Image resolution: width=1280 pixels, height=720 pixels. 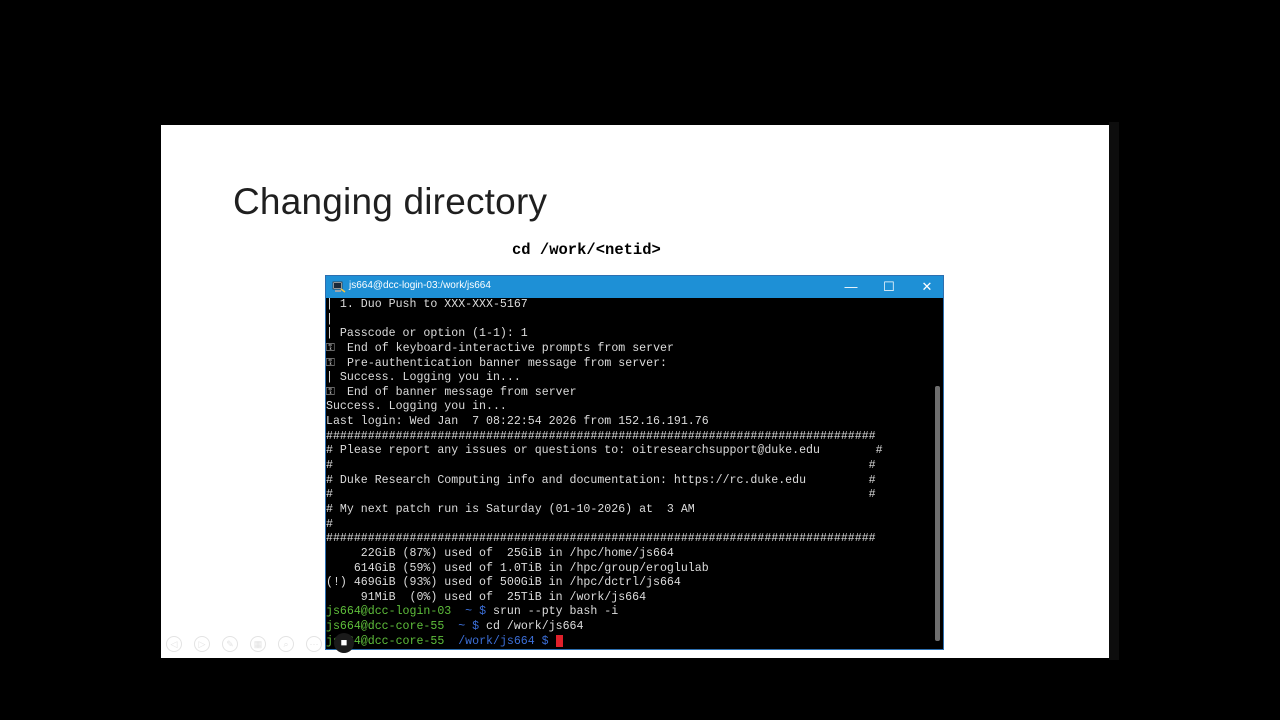 I want to click on prompt-user: js664@dcc-core-55, so click(x=385, y=627).